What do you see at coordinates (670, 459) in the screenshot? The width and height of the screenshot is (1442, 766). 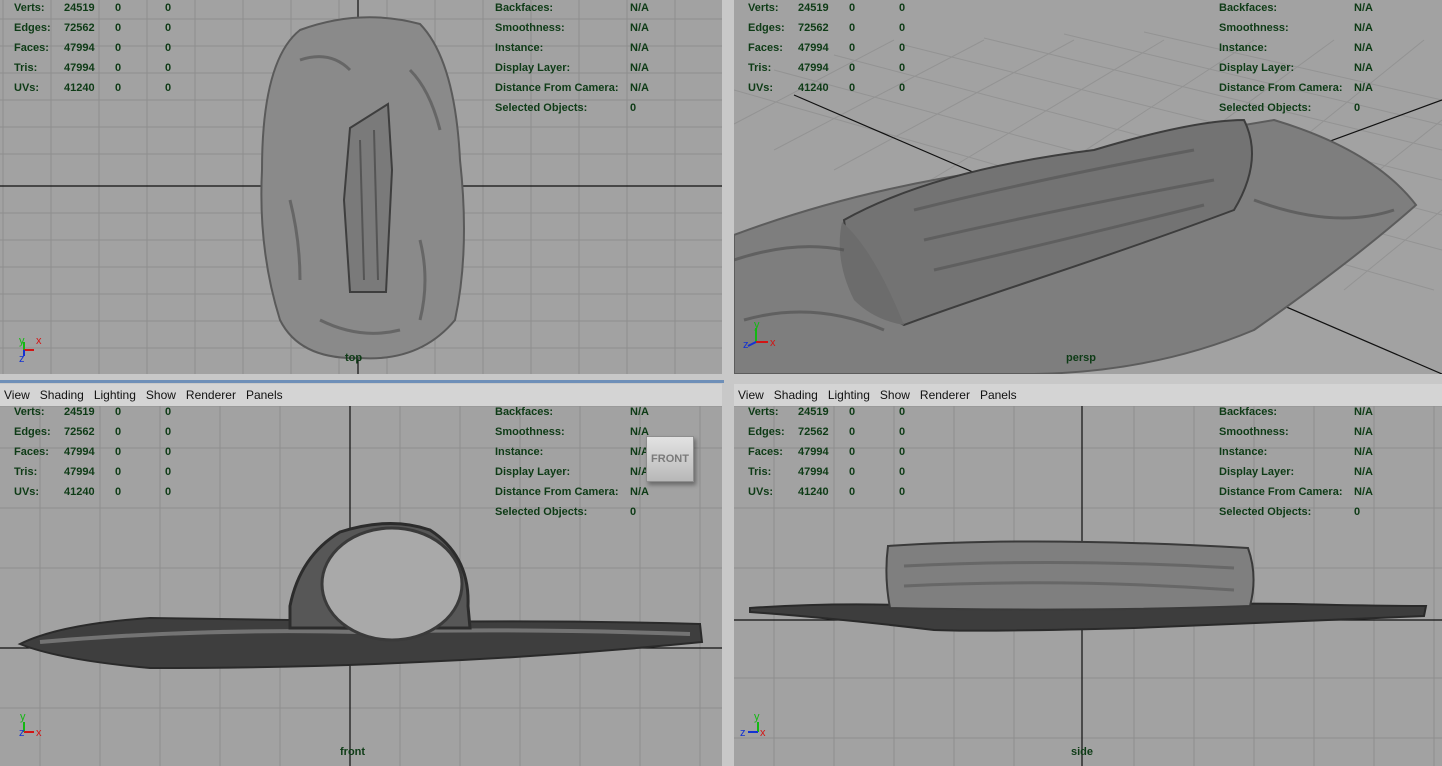 I see `viewcube-front: FRONT` at bounding box center [670, 459].